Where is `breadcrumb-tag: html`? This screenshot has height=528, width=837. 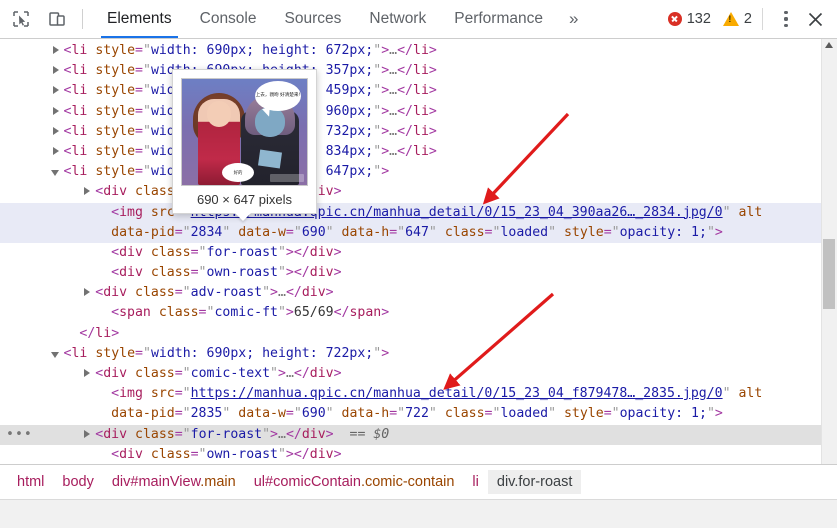 breadcrumb-tag: html is located at coordinates (31, 482).